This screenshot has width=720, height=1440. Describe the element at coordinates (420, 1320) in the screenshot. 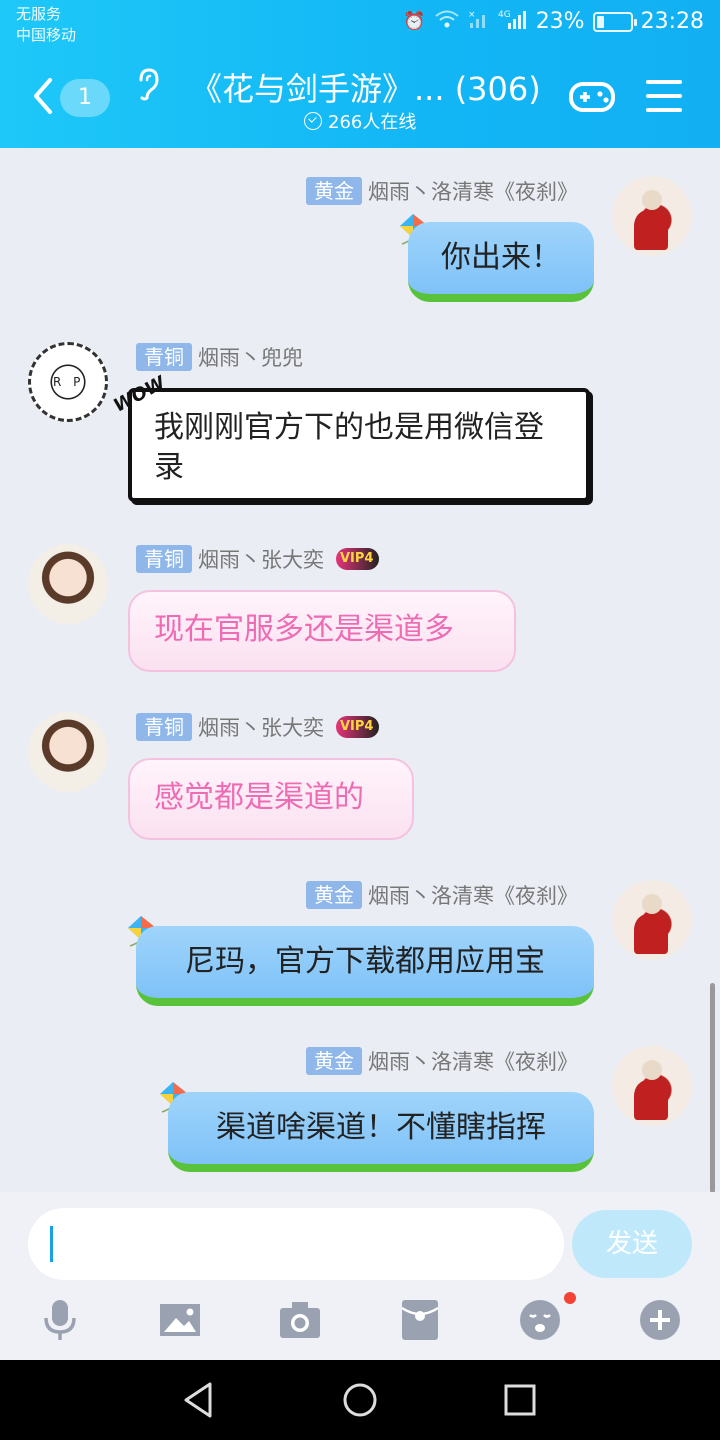

I see `red-packet-icon` at that location.